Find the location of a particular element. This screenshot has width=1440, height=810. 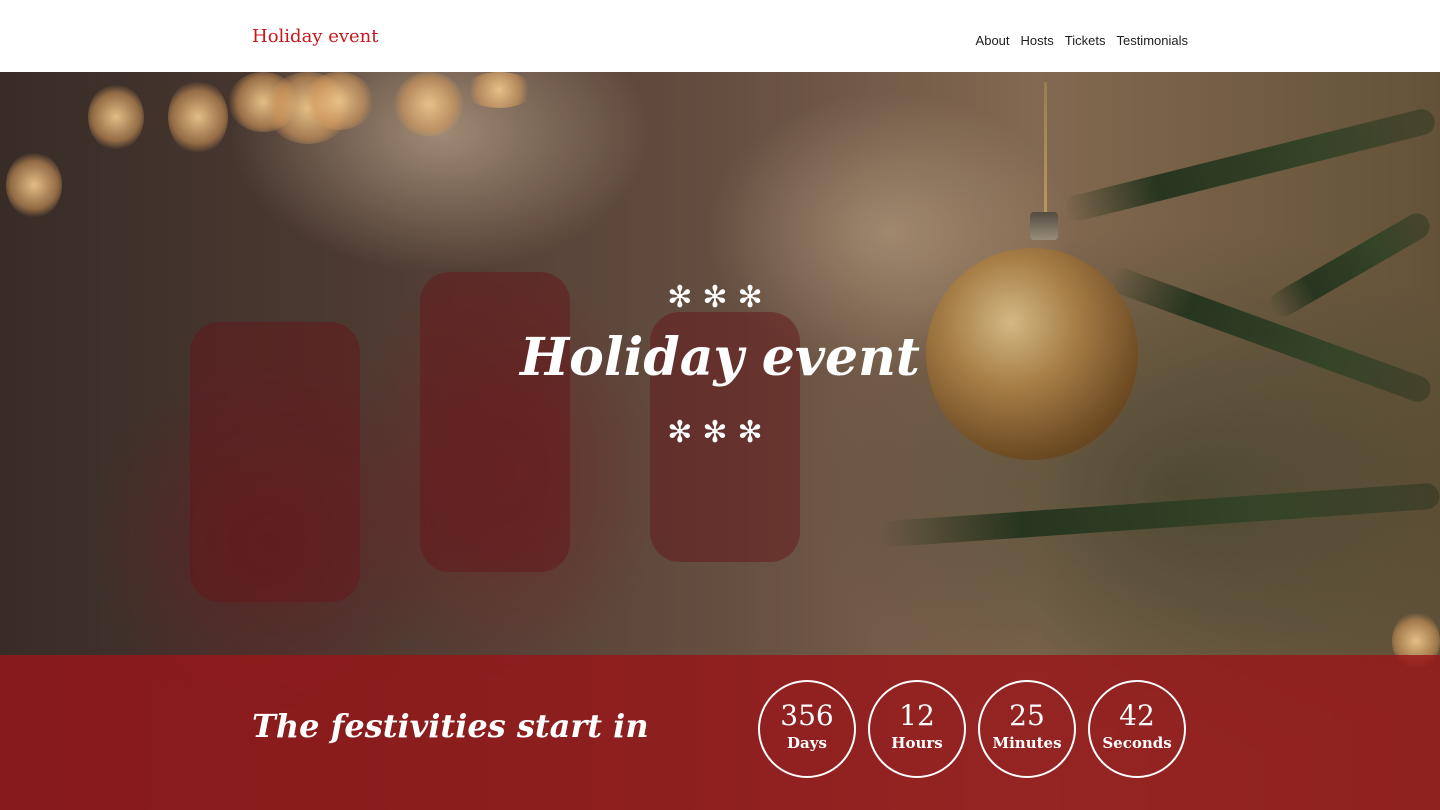

countdown-minutes-value: 25 is located at coordinates (1027, 715).